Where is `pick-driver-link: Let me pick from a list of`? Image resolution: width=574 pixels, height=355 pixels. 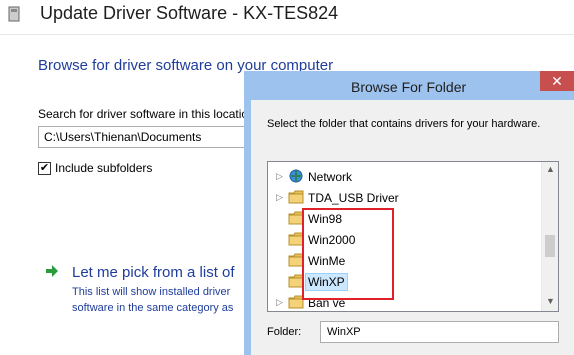
pick-driver-link: Let me pick from a list of is located at coordinates (153, 272).